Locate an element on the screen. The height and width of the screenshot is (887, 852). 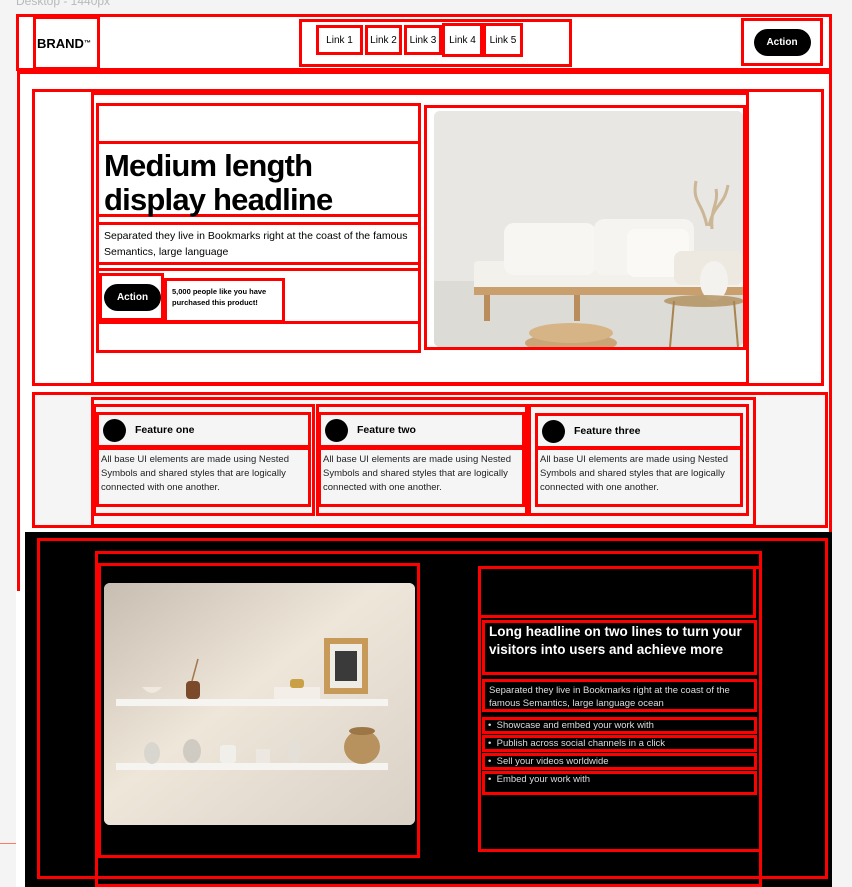
guide-line is located at coordinates (8, 843).